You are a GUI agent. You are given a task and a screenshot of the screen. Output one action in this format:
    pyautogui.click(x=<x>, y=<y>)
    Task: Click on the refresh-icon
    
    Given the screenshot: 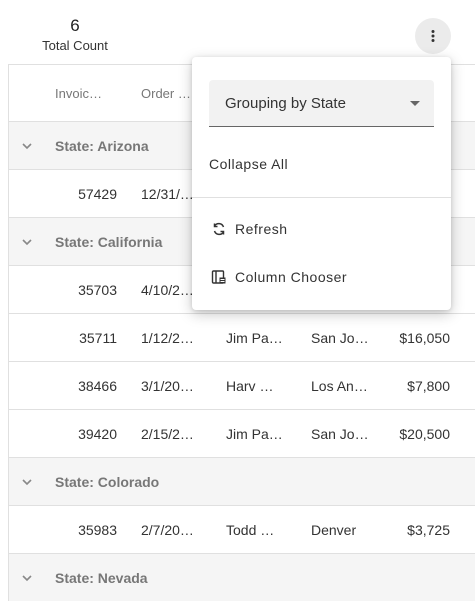 What is the action you would take?
    pyautogui.click(x=219, y=229)
    